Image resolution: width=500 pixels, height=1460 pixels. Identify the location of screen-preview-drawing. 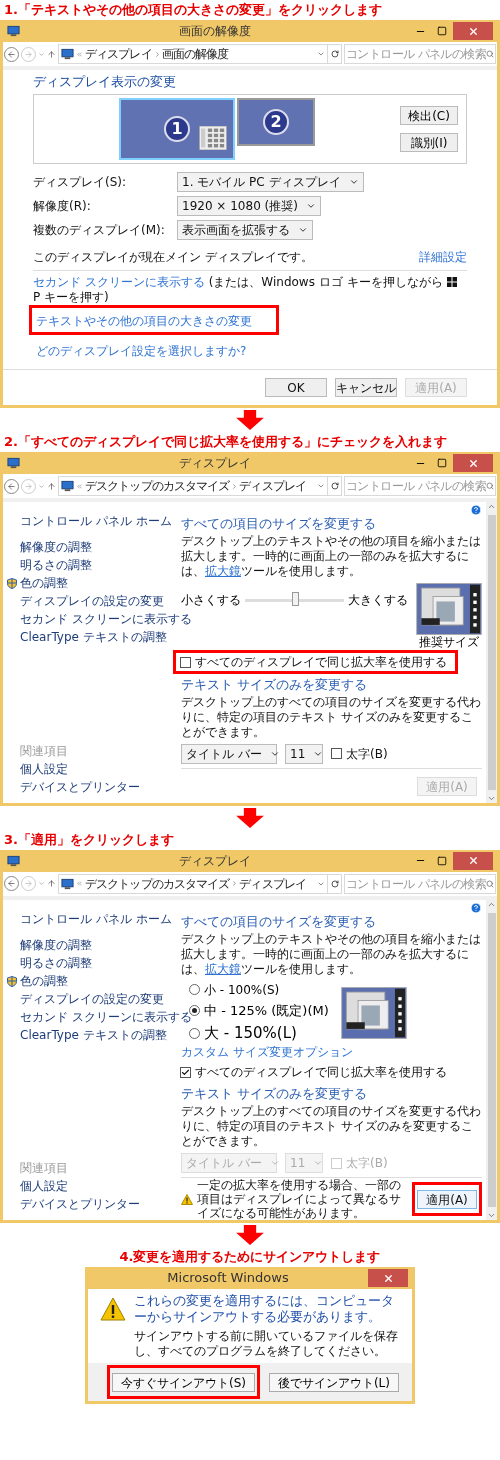
(449, 609).